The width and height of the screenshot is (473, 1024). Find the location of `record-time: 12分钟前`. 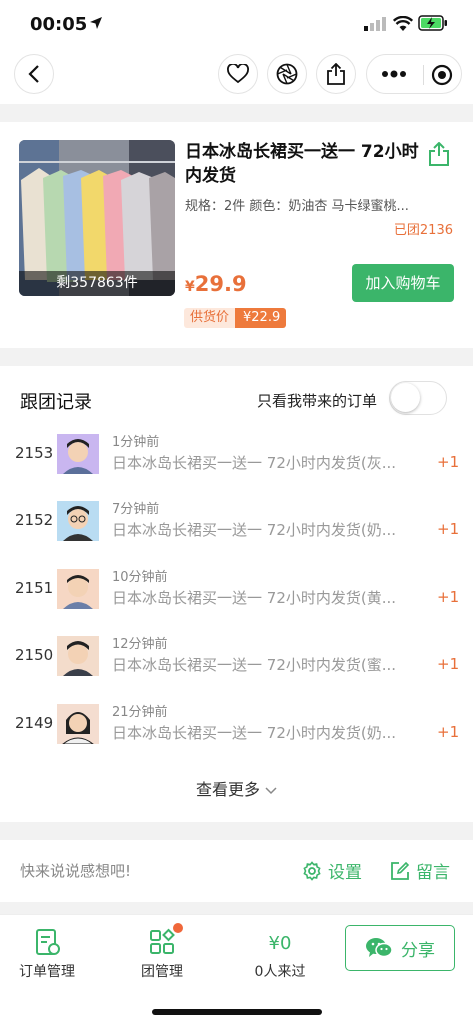

record-time: 12分钟前 is located at coordinates (140, 644).